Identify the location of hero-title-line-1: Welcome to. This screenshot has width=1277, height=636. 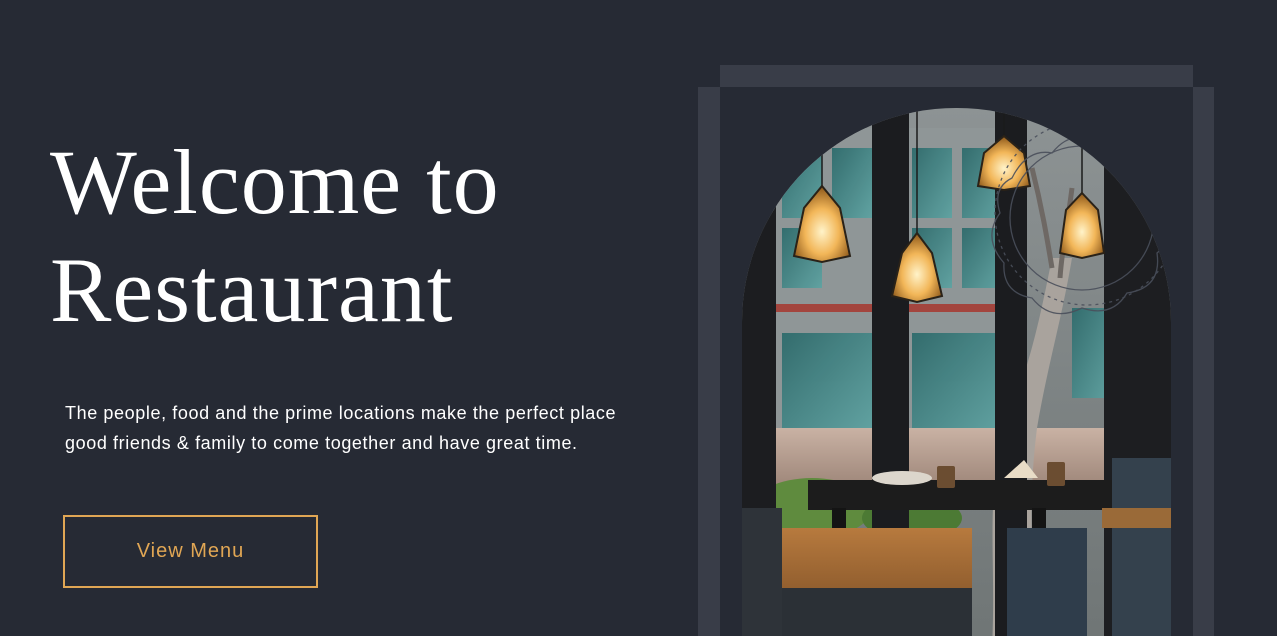
(275, 182).